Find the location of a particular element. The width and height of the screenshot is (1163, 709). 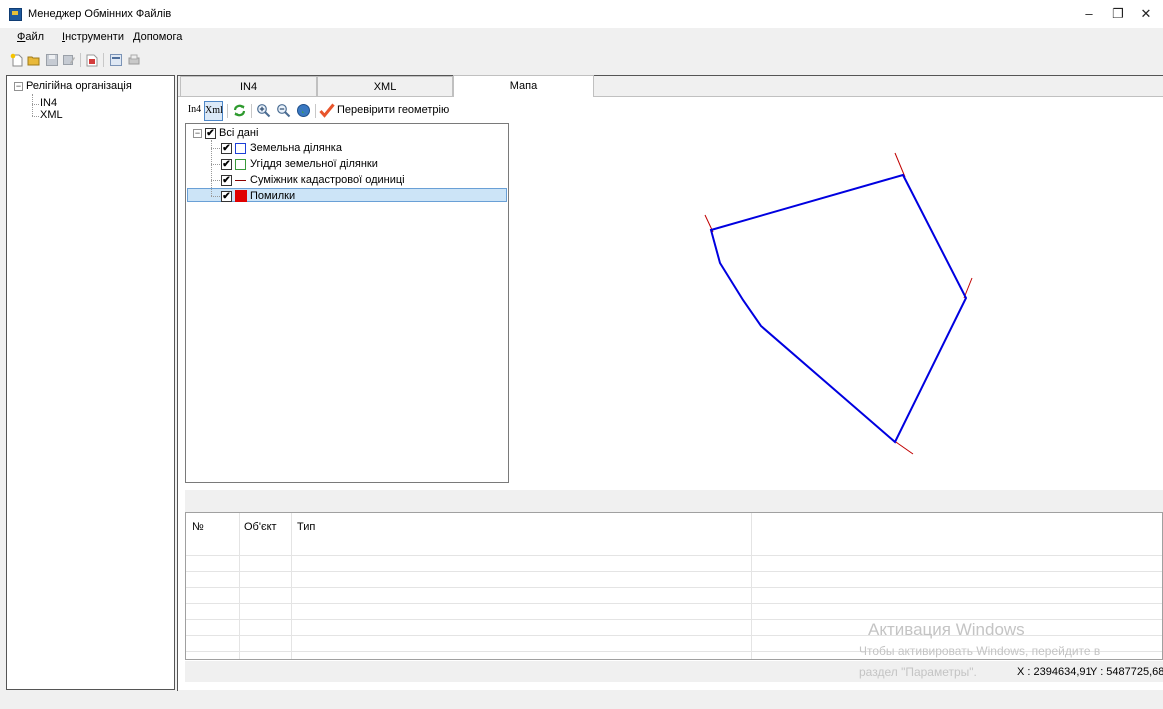

layer-label-land-use: Угіддя земельної ділянки is located at coordinates (314, 164).